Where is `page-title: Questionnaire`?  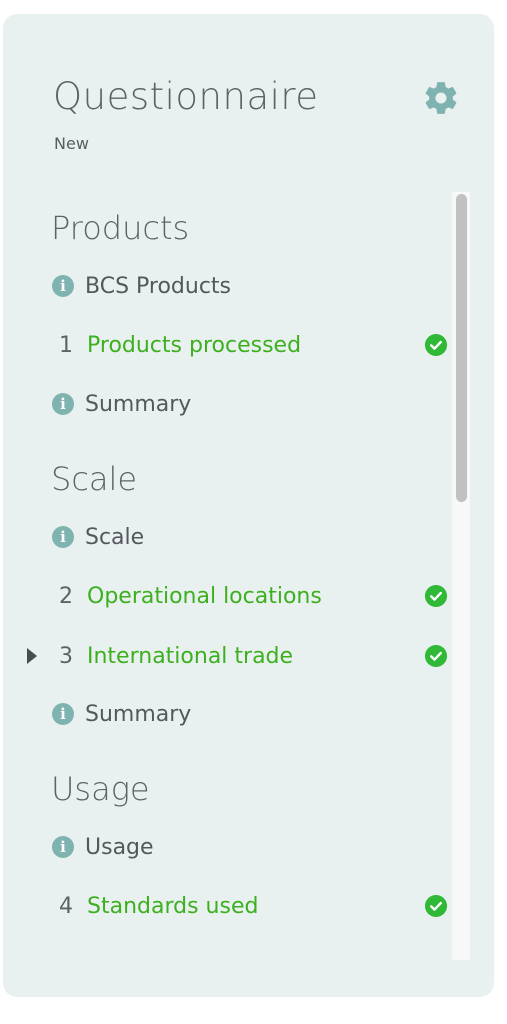
page-title: Questionnaire is located at coordinates (186, 96).